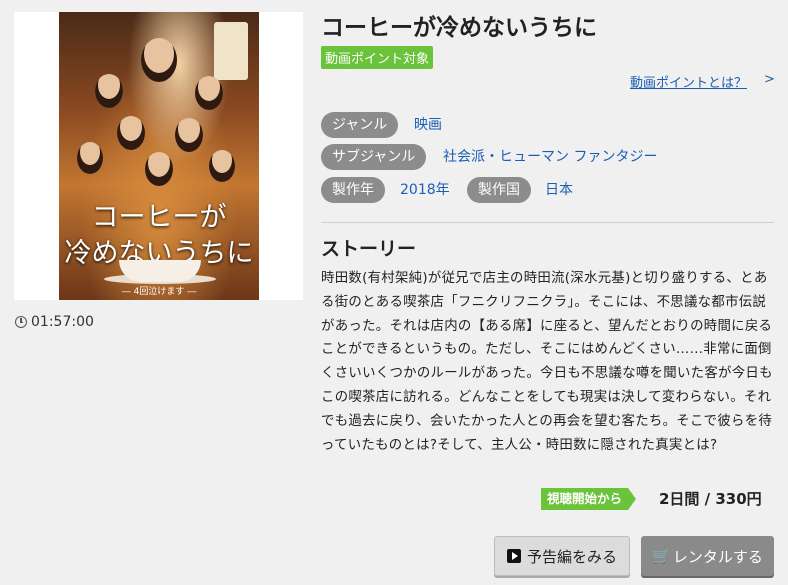  I want to click on genre-link: 映画, so click(428, 125).